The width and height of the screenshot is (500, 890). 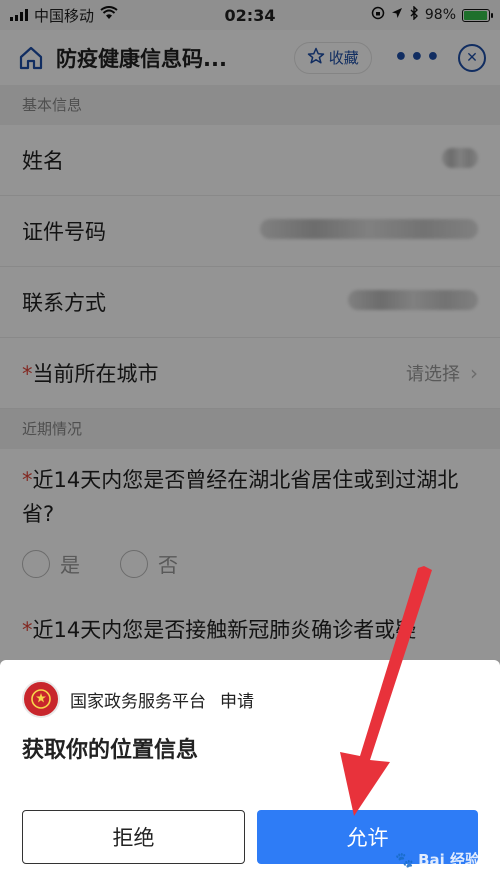 I want to click on paw-icon: 🐾, so click(x=405, y=859).